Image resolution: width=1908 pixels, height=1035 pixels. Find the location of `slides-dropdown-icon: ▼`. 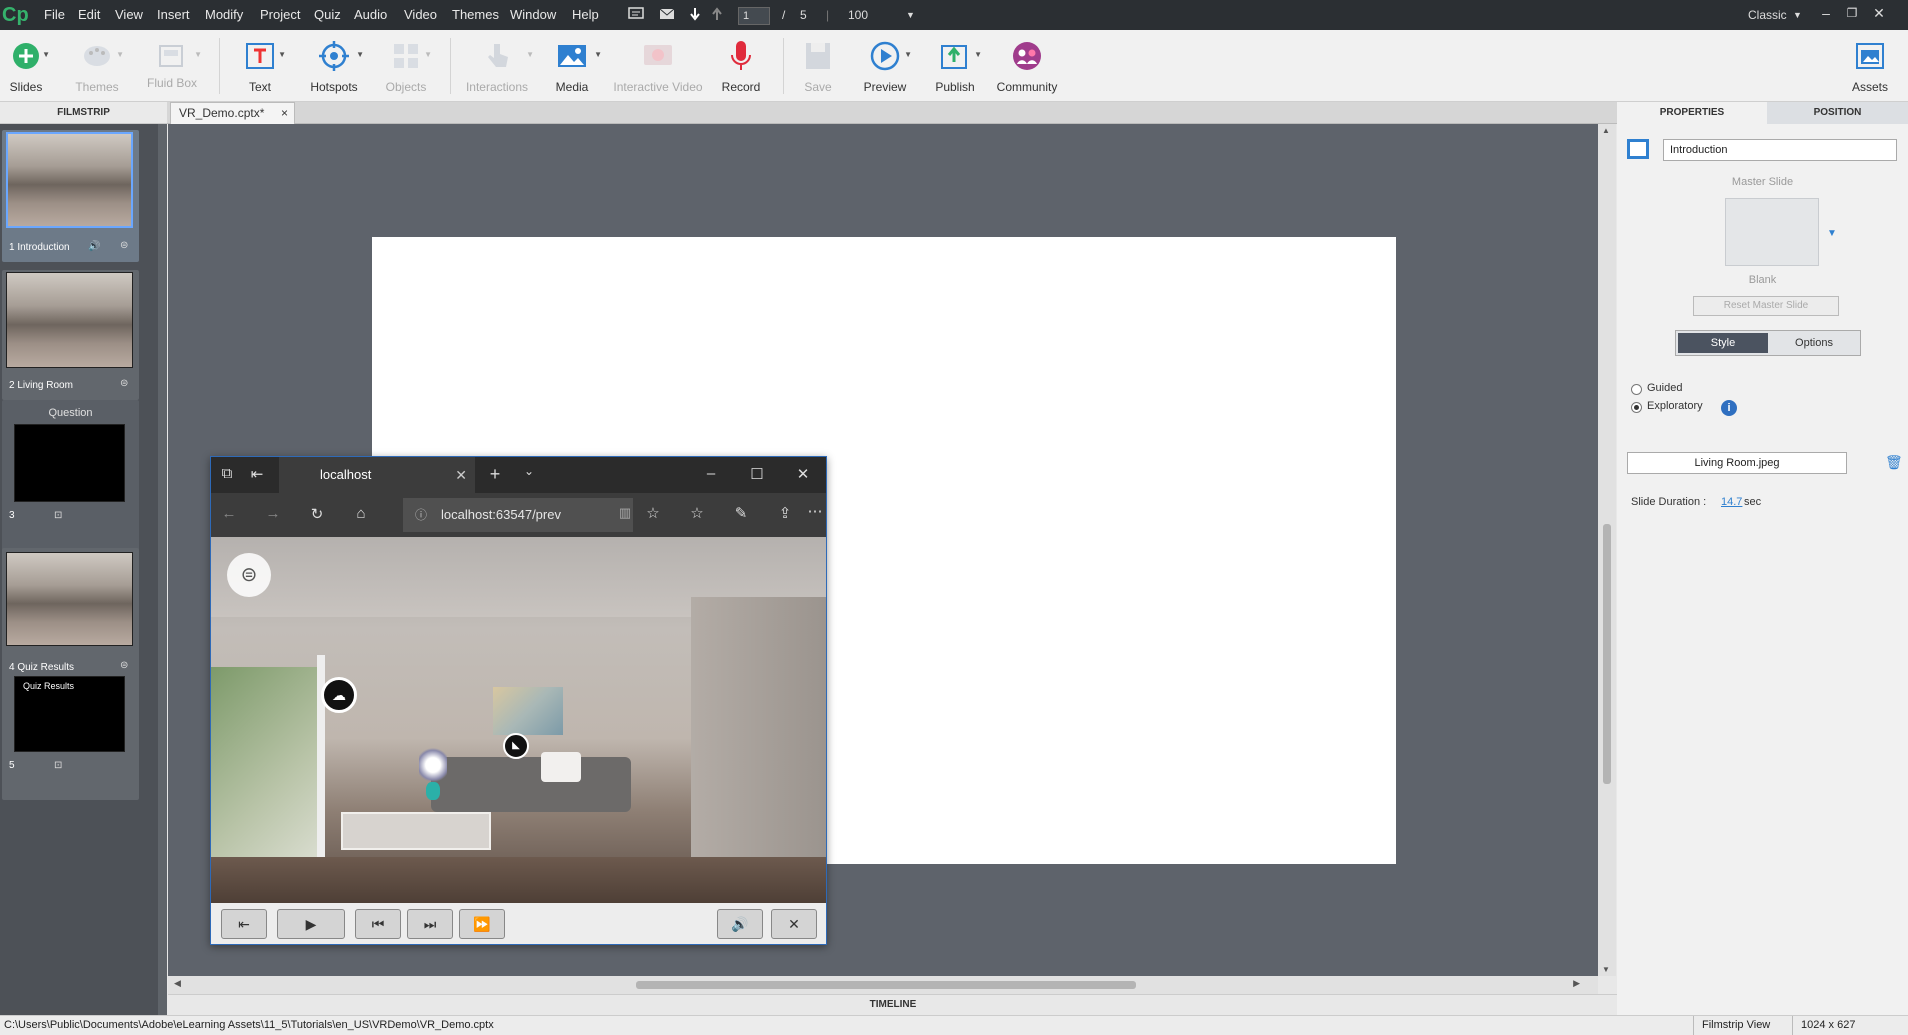

slides-dropdown-icon: ▼ is located at coordinates (46, 54).